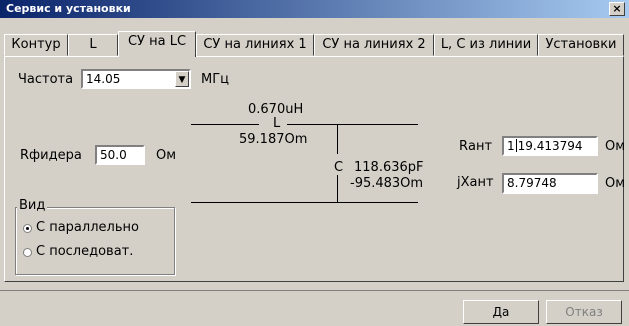  I want to click on inductor-label: L, so click(277, 123).